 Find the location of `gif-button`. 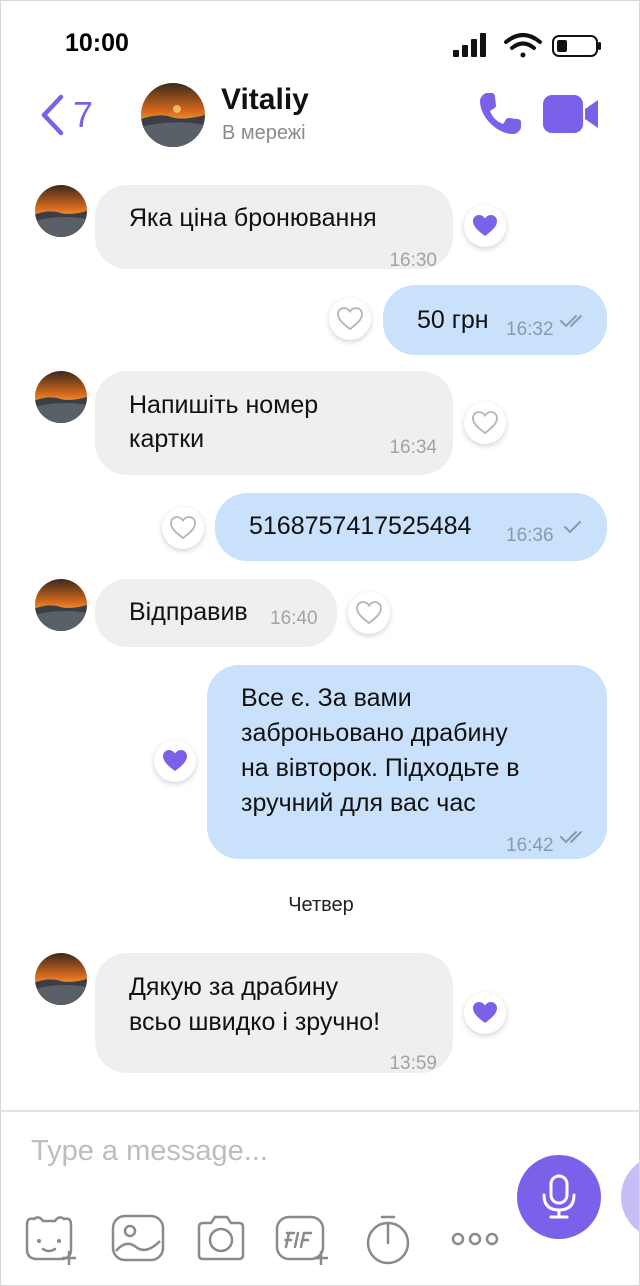

gif-button is located at coordinates (302, 1239).